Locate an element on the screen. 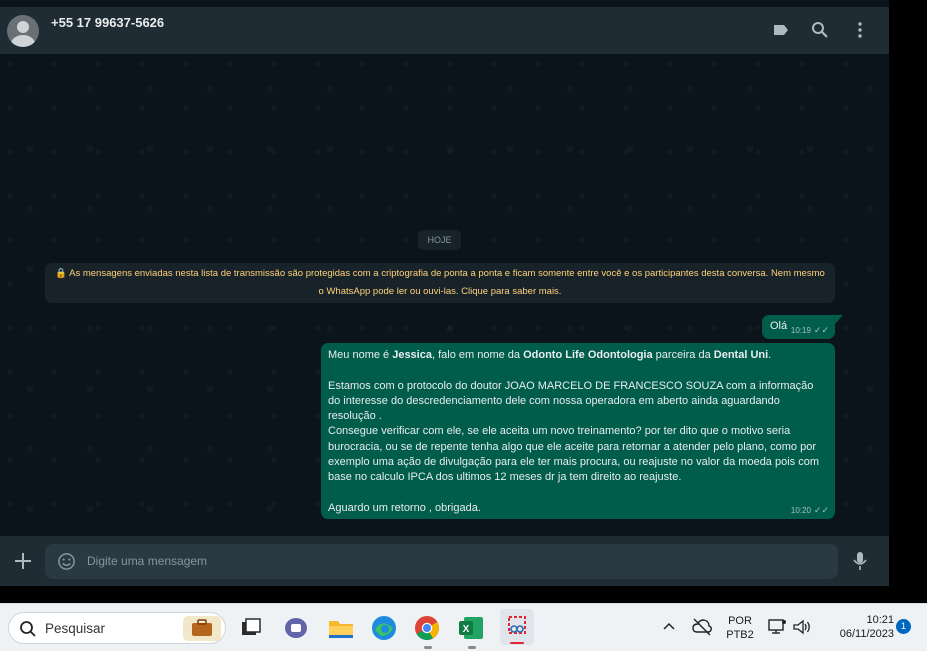 The image size is (927, 651). message-time: 10:19 is located at coordinates (800, 330).